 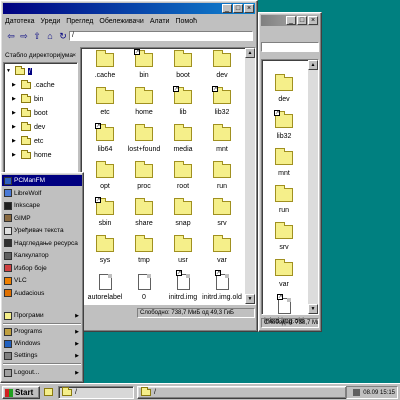 What do you see at coordinates (30, 113) in the screenshot?
I see `tree-item: ▶ boot` at bounding box center [30, 113].